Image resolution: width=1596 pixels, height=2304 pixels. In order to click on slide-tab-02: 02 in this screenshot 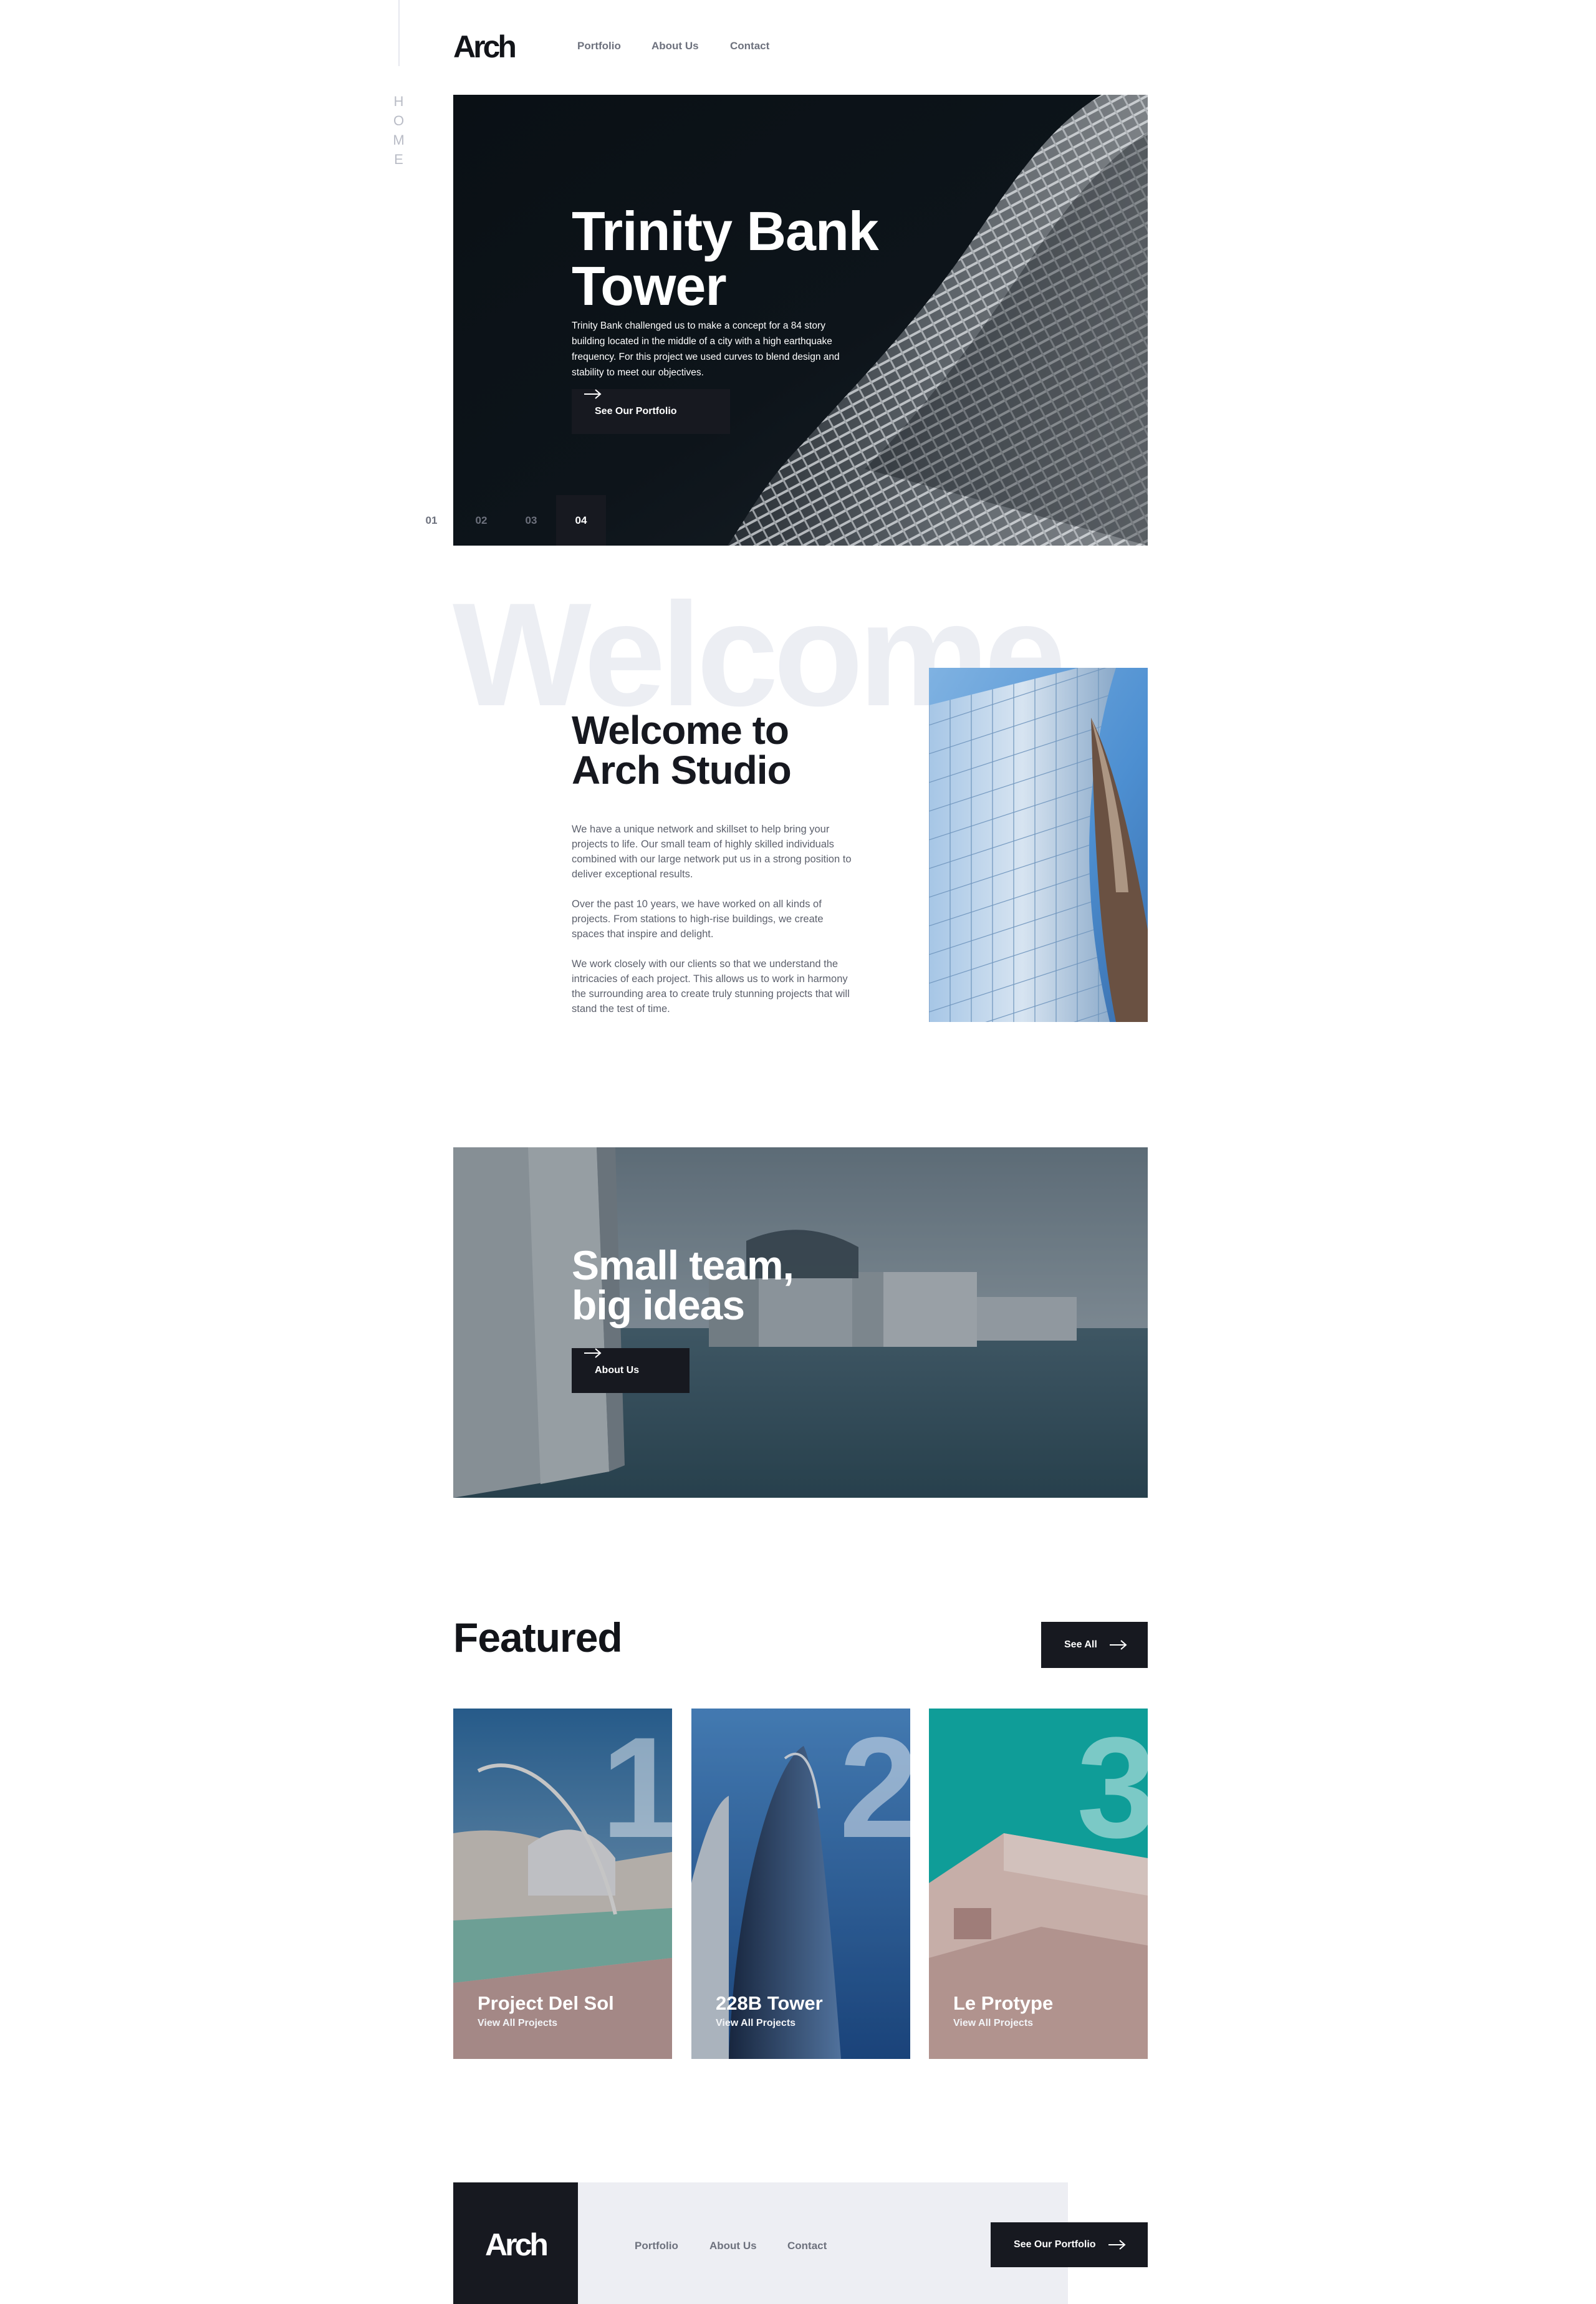, I will do `click(481, 520)`.